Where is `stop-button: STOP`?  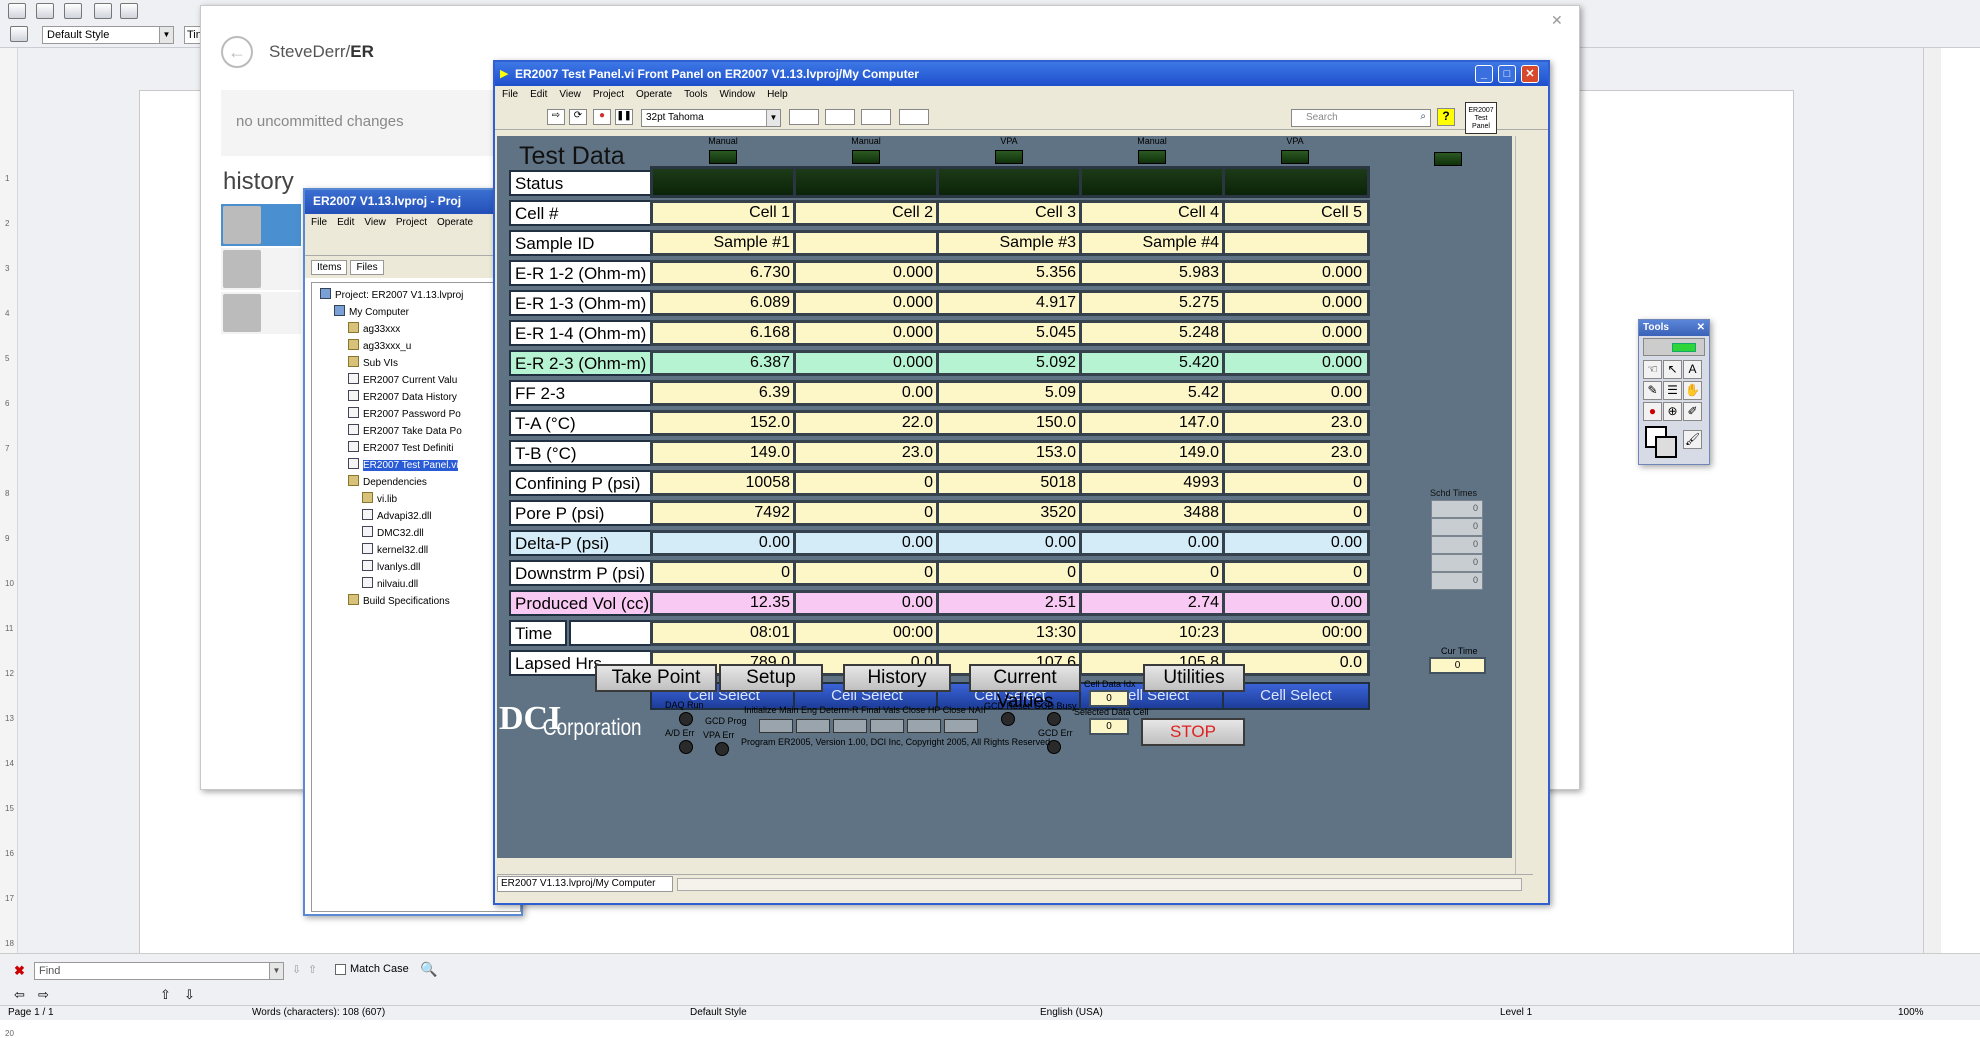 stop-button: STOP is located at coordinates (1193, 732).